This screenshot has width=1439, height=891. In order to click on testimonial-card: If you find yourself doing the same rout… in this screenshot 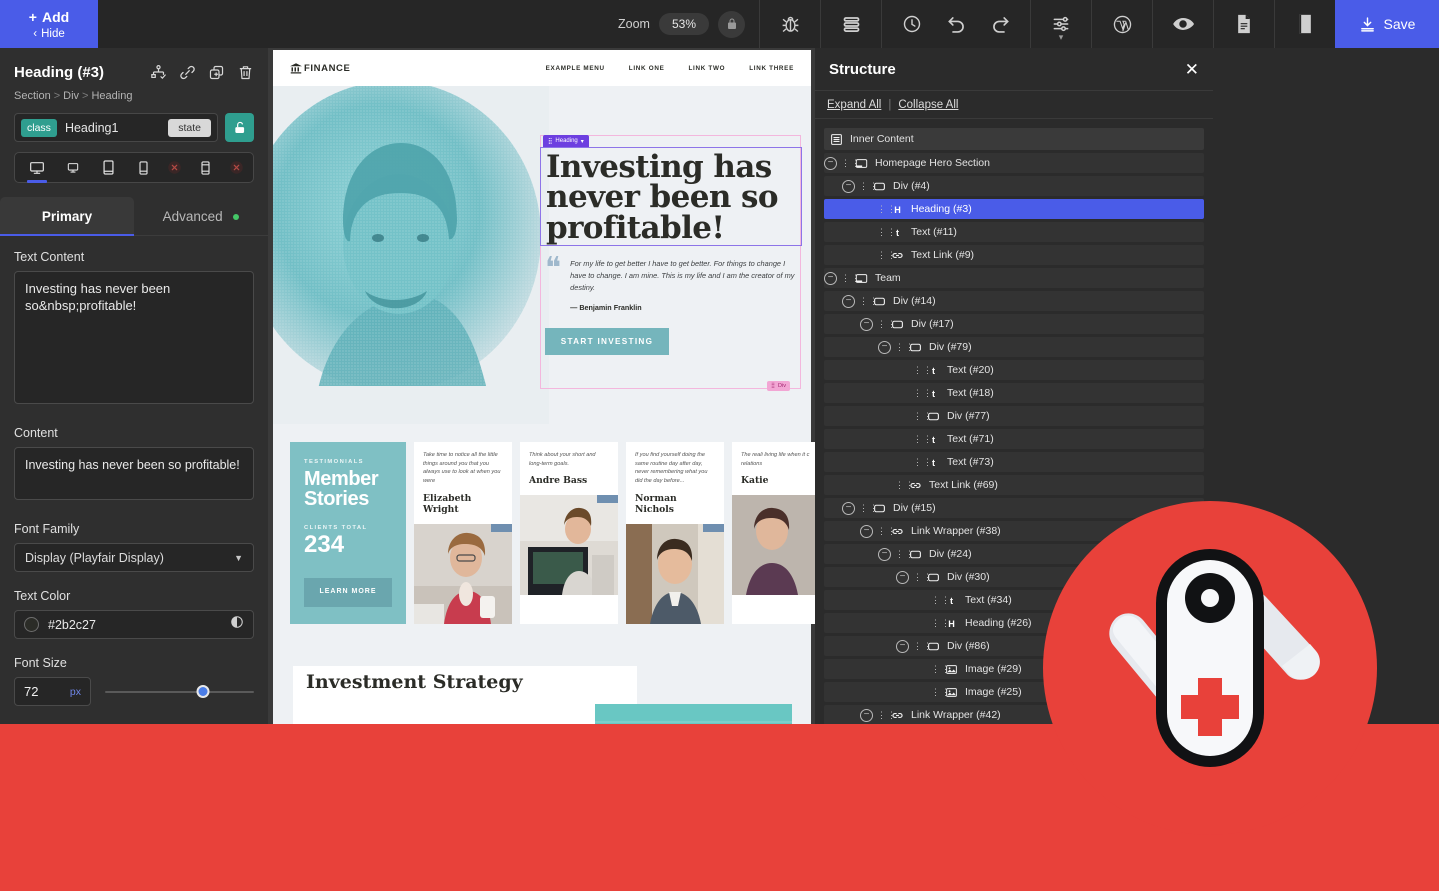, I will do `click(675, 533)`.